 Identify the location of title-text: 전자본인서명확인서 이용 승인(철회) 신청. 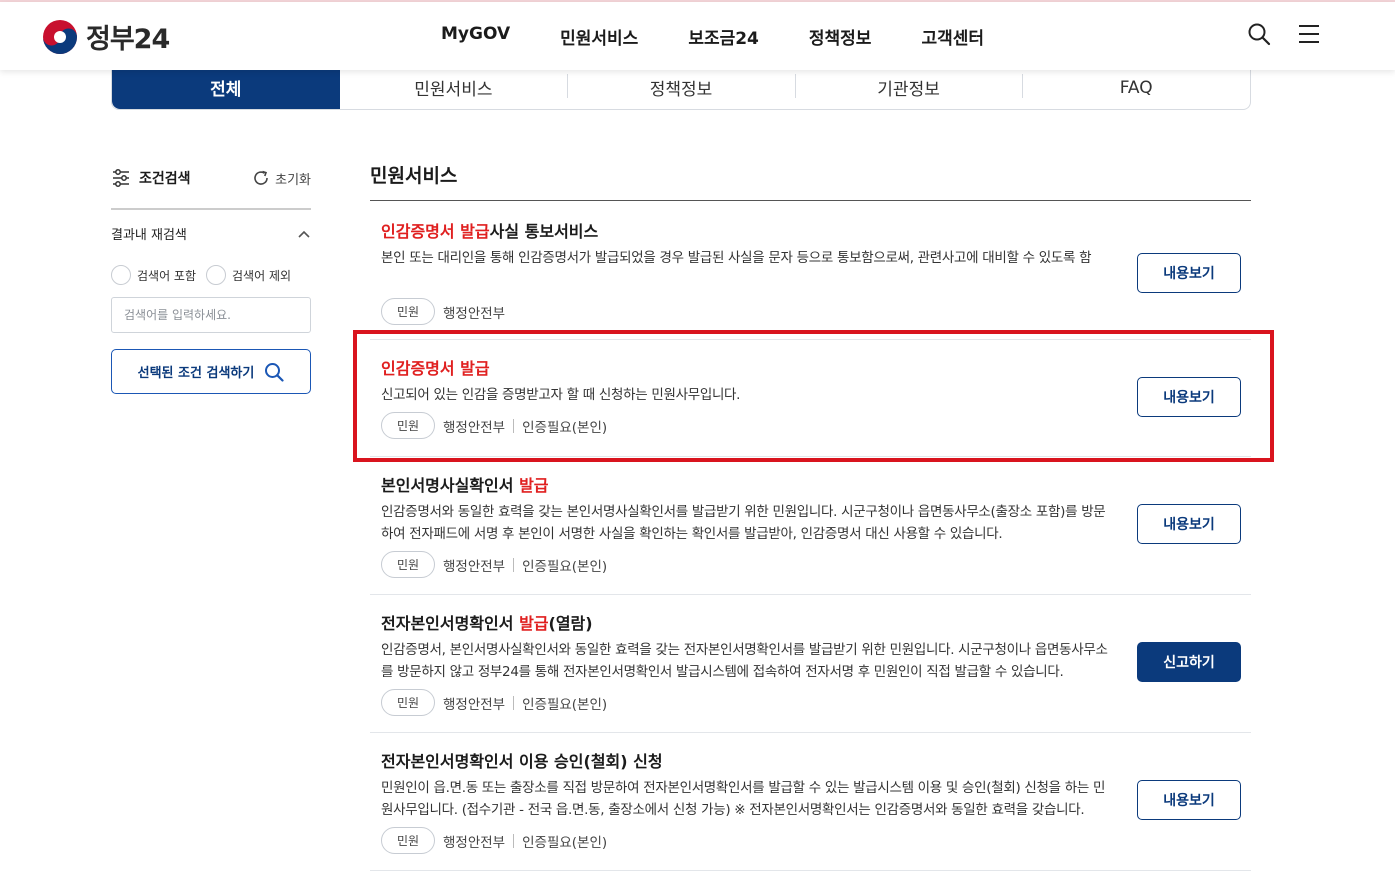
(522, 761).